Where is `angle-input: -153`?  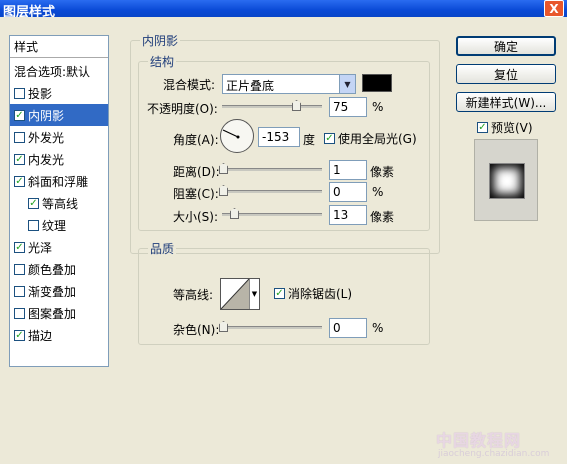
angle-input: -153 is located at coordinates (279, 137).